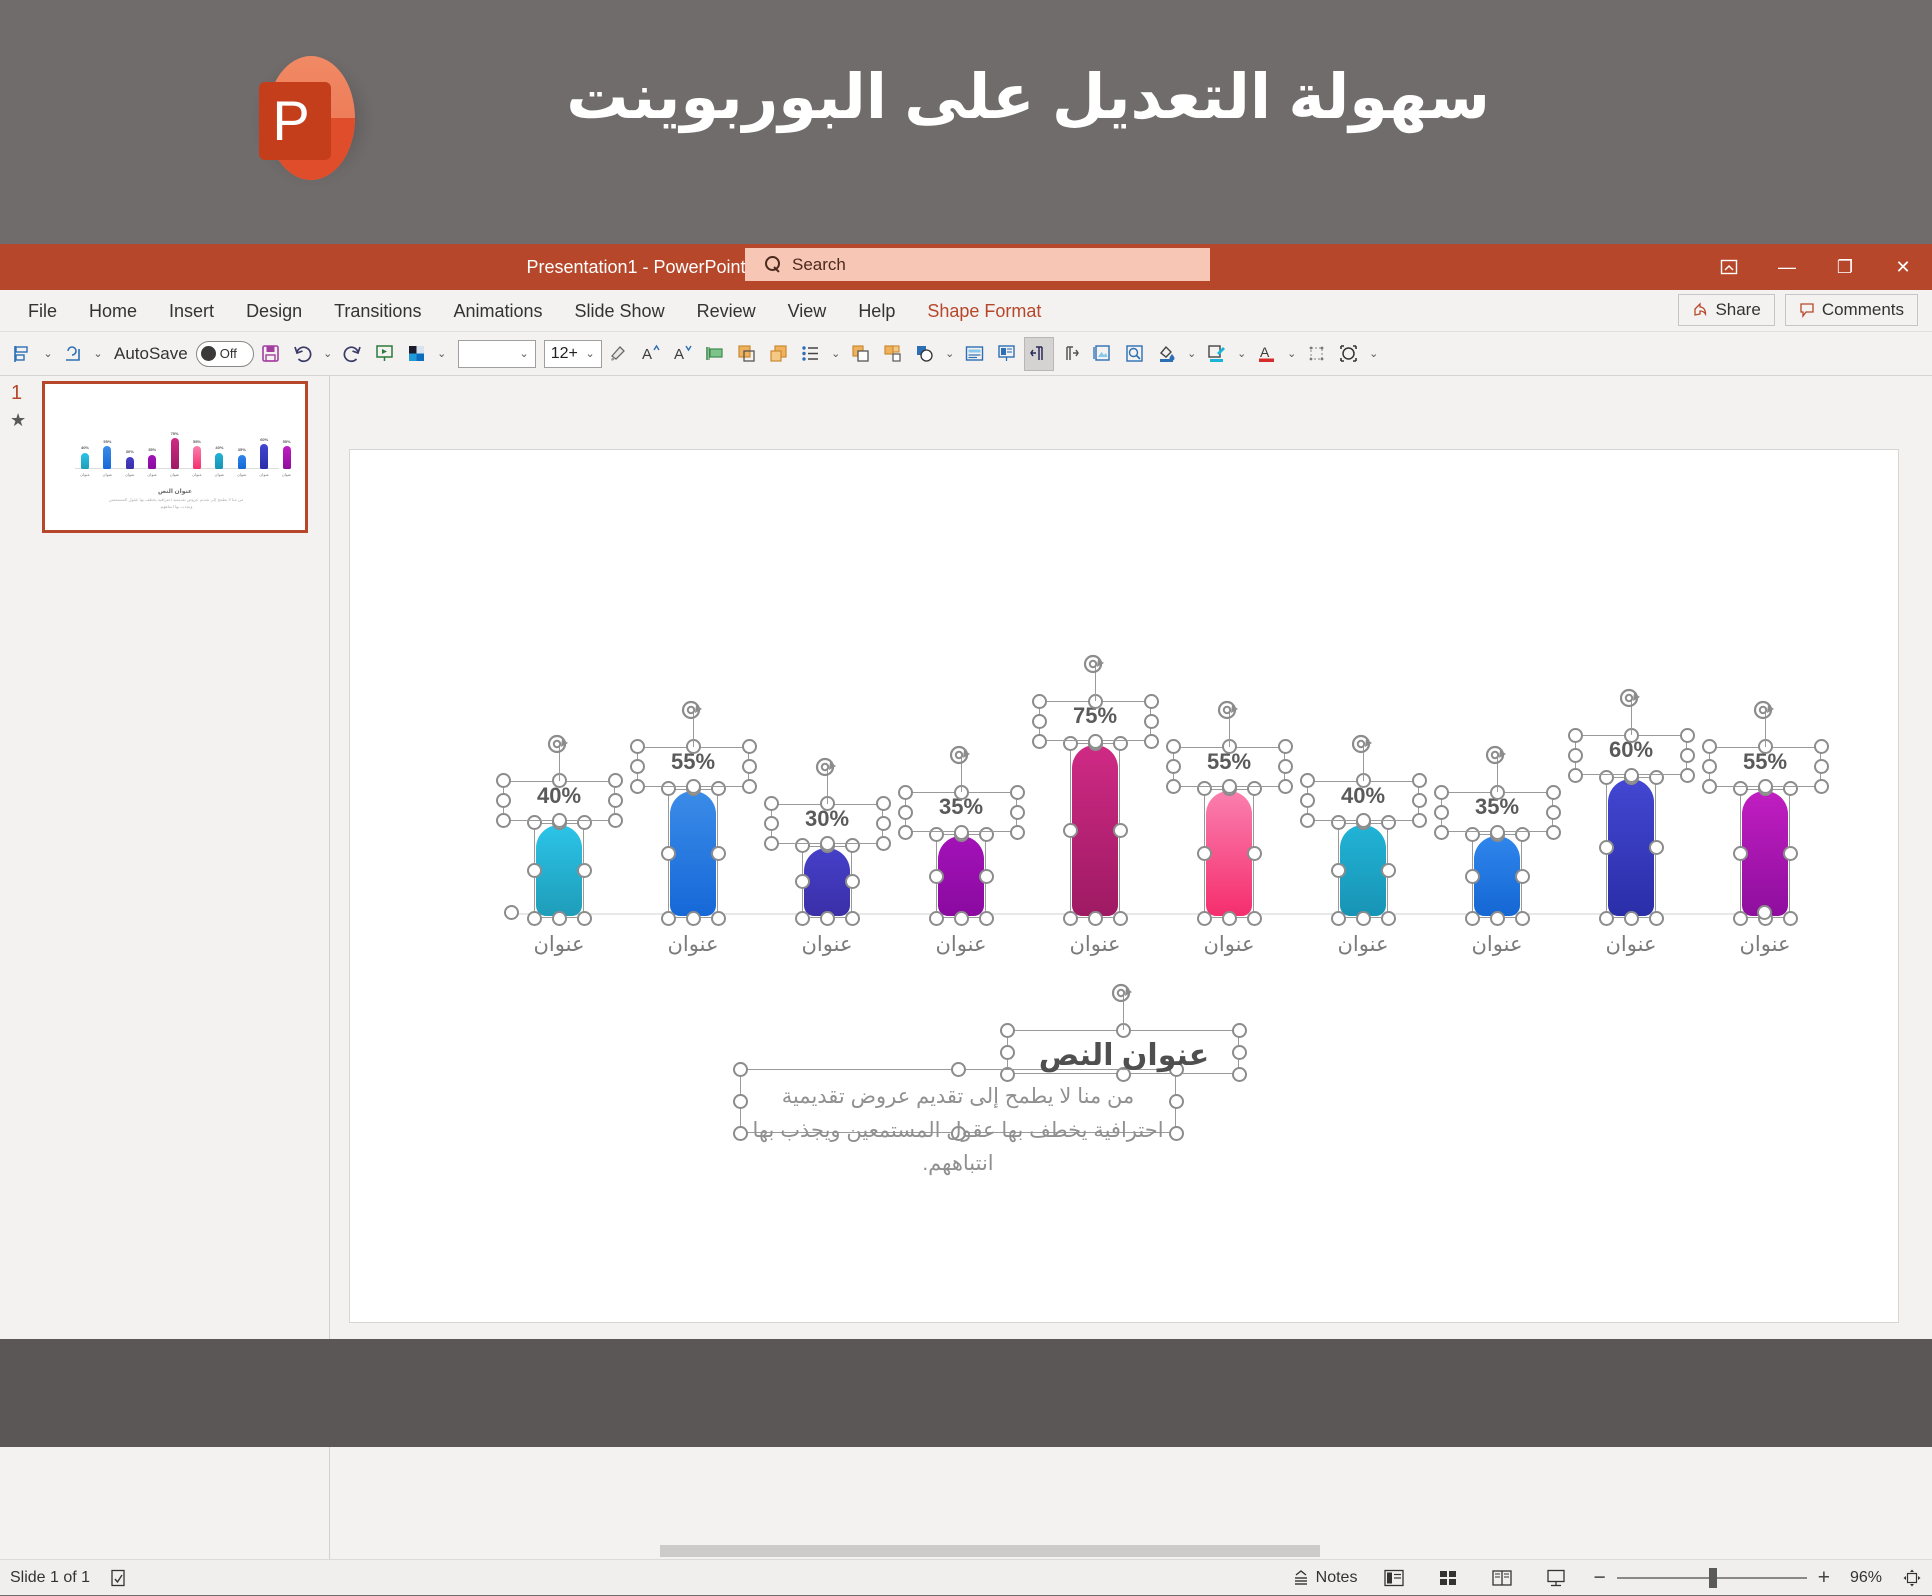 The height and width of the screenshot is (1596, 1932). I want to click on shape-outline-dropdown: ⌄, so click(1242, 354).